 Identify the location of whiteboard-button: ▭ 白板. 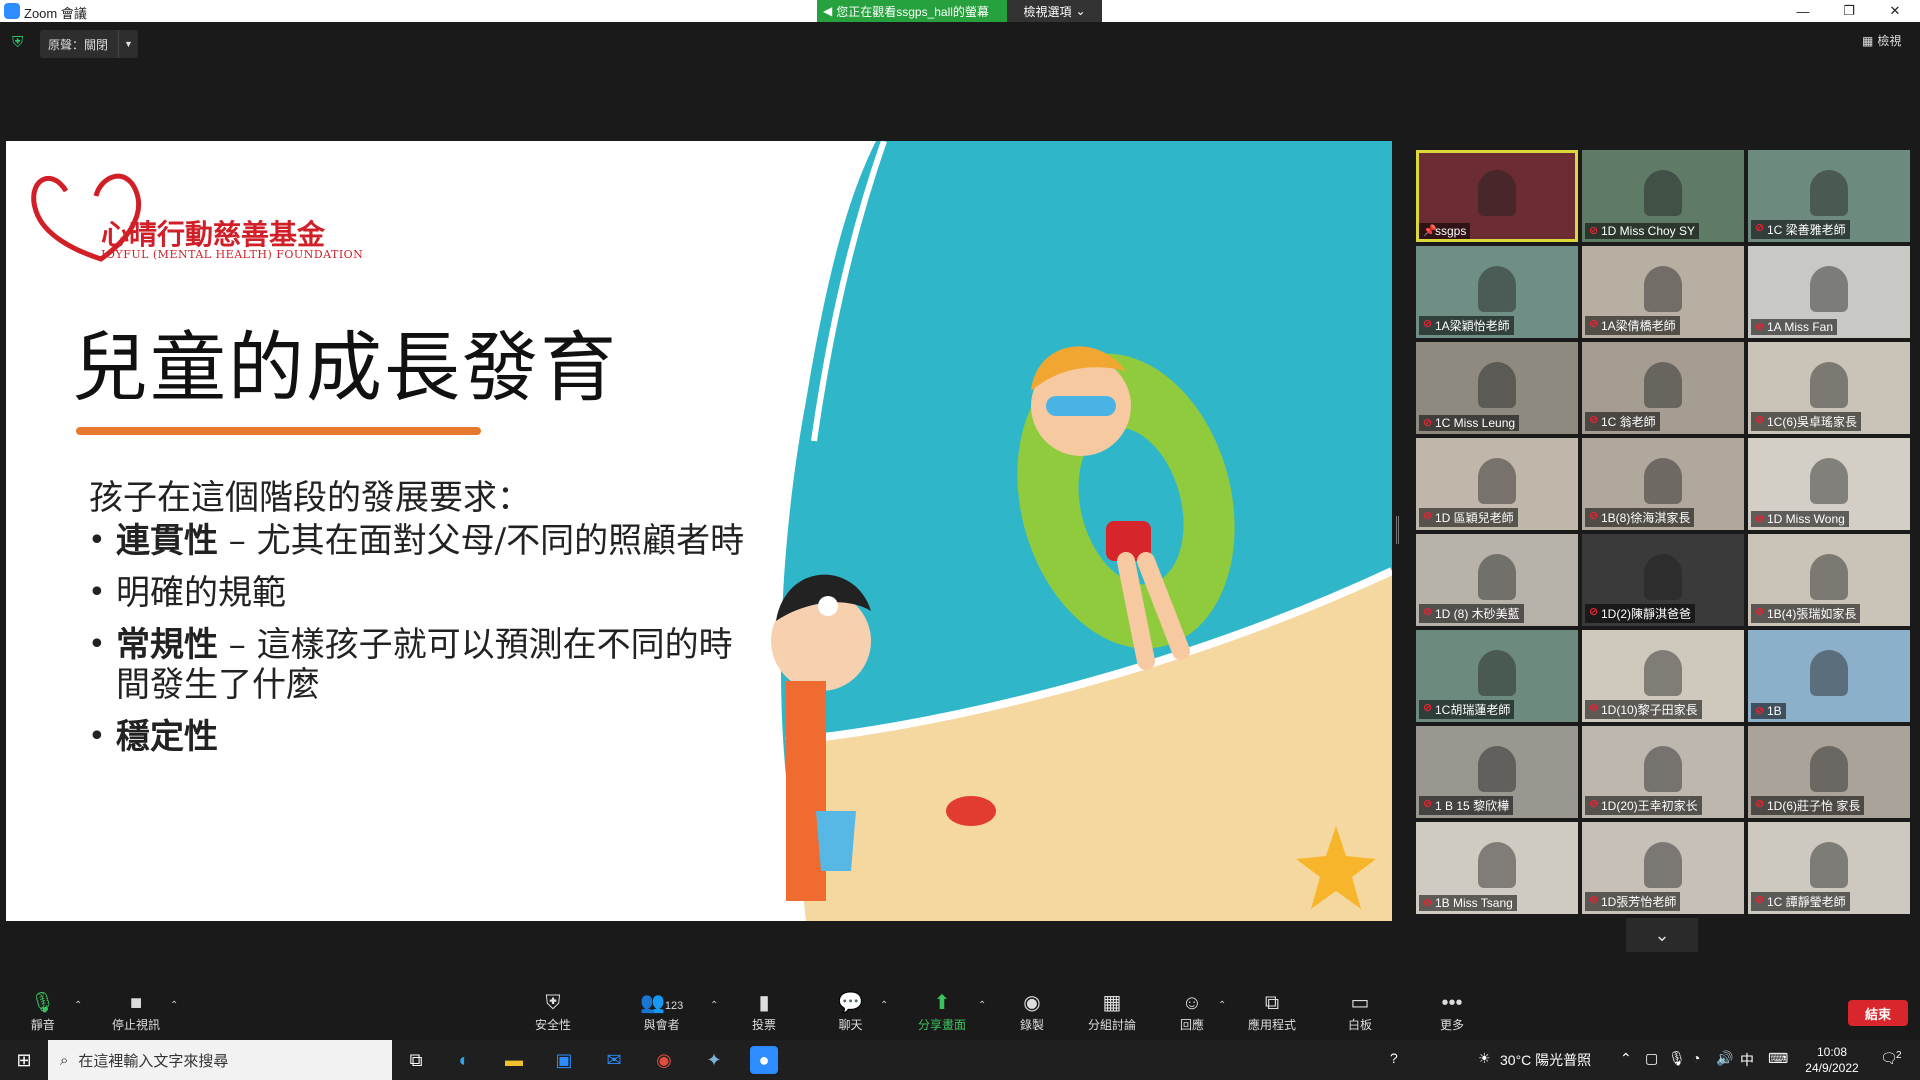
(1360, 1013).